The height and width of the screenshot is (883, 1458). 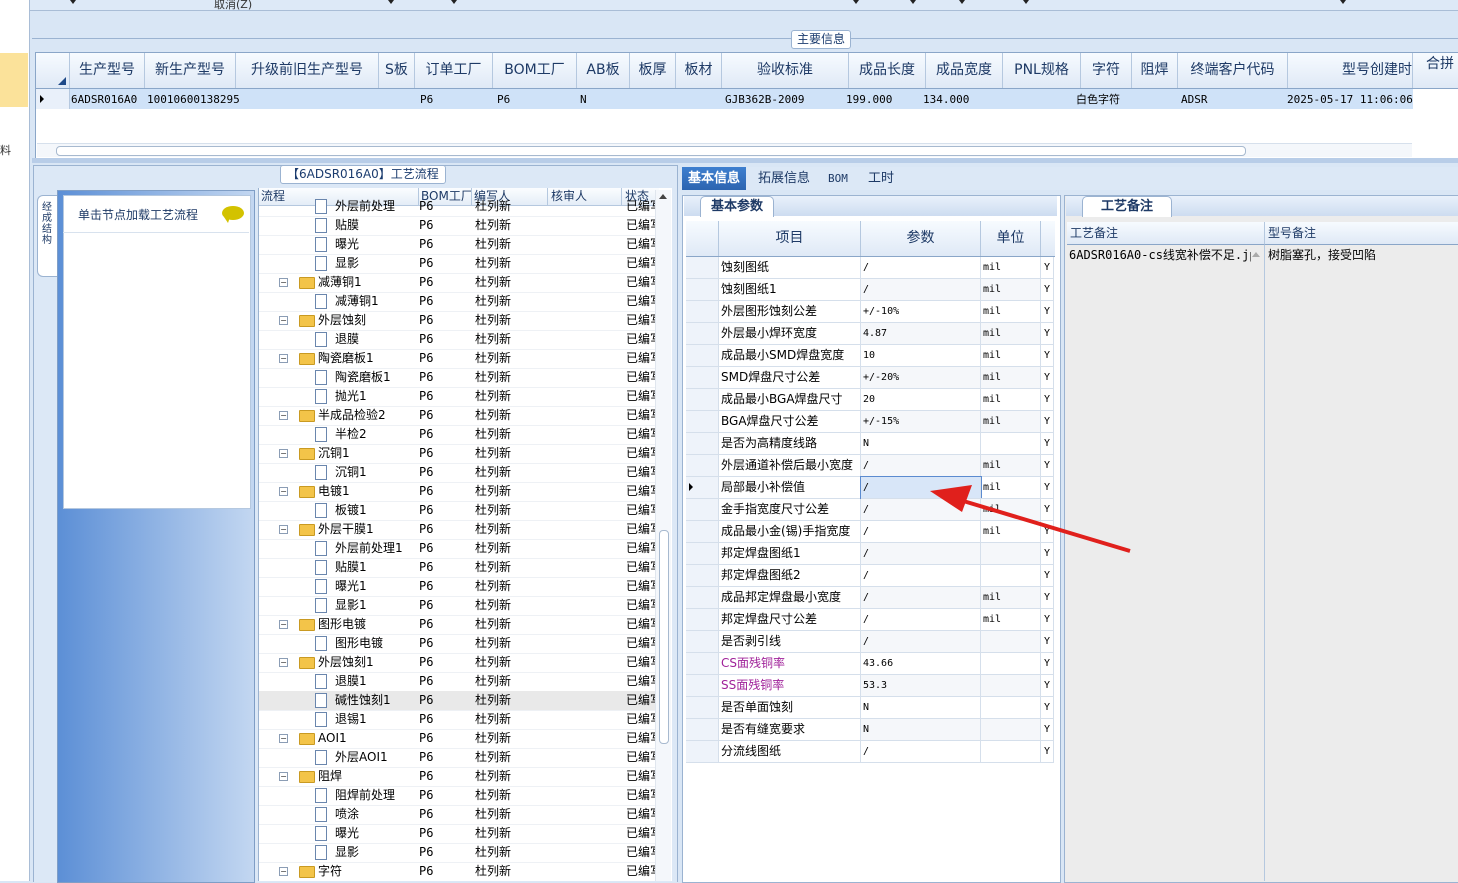 I want to click on cancel-button: 取消(Z), so click(x=233, y=6).